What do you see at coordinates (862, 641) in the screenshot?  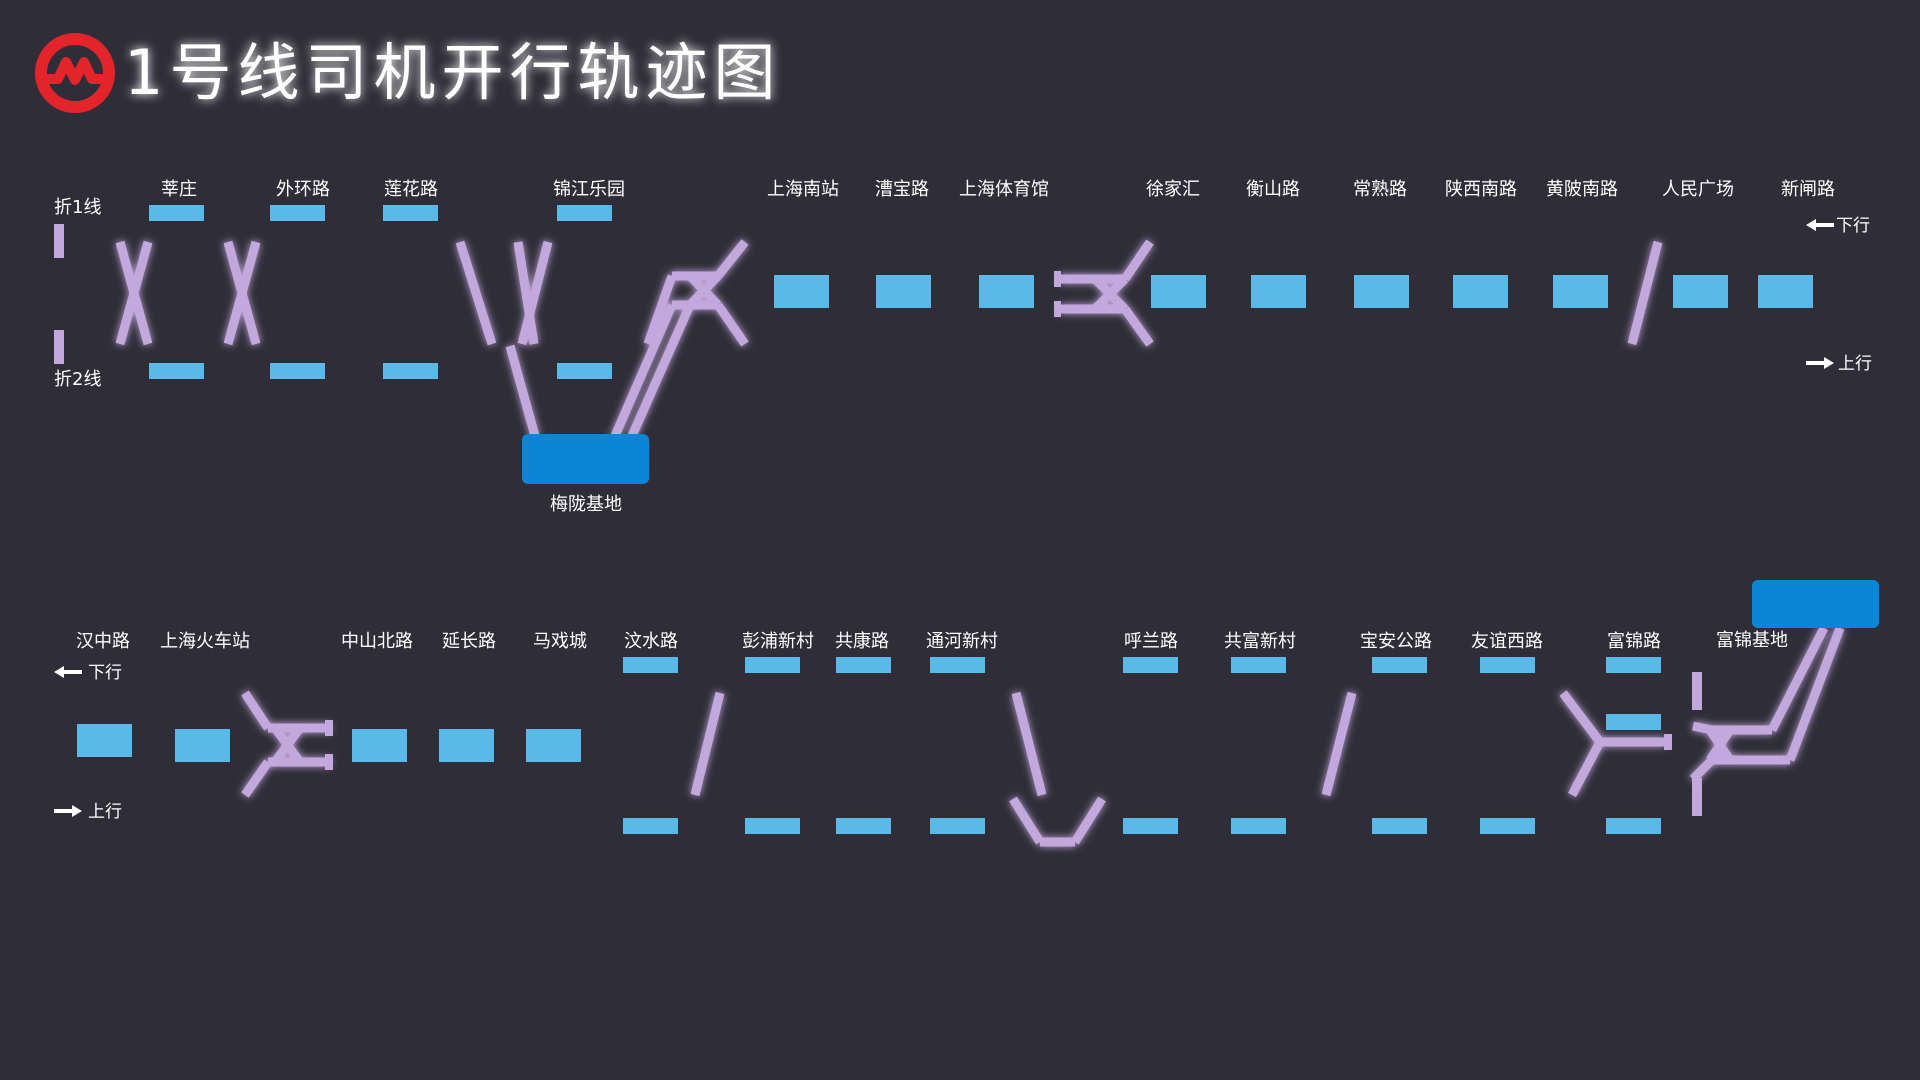 I see `station-label: 共康路` at bounding box center [862, 641].